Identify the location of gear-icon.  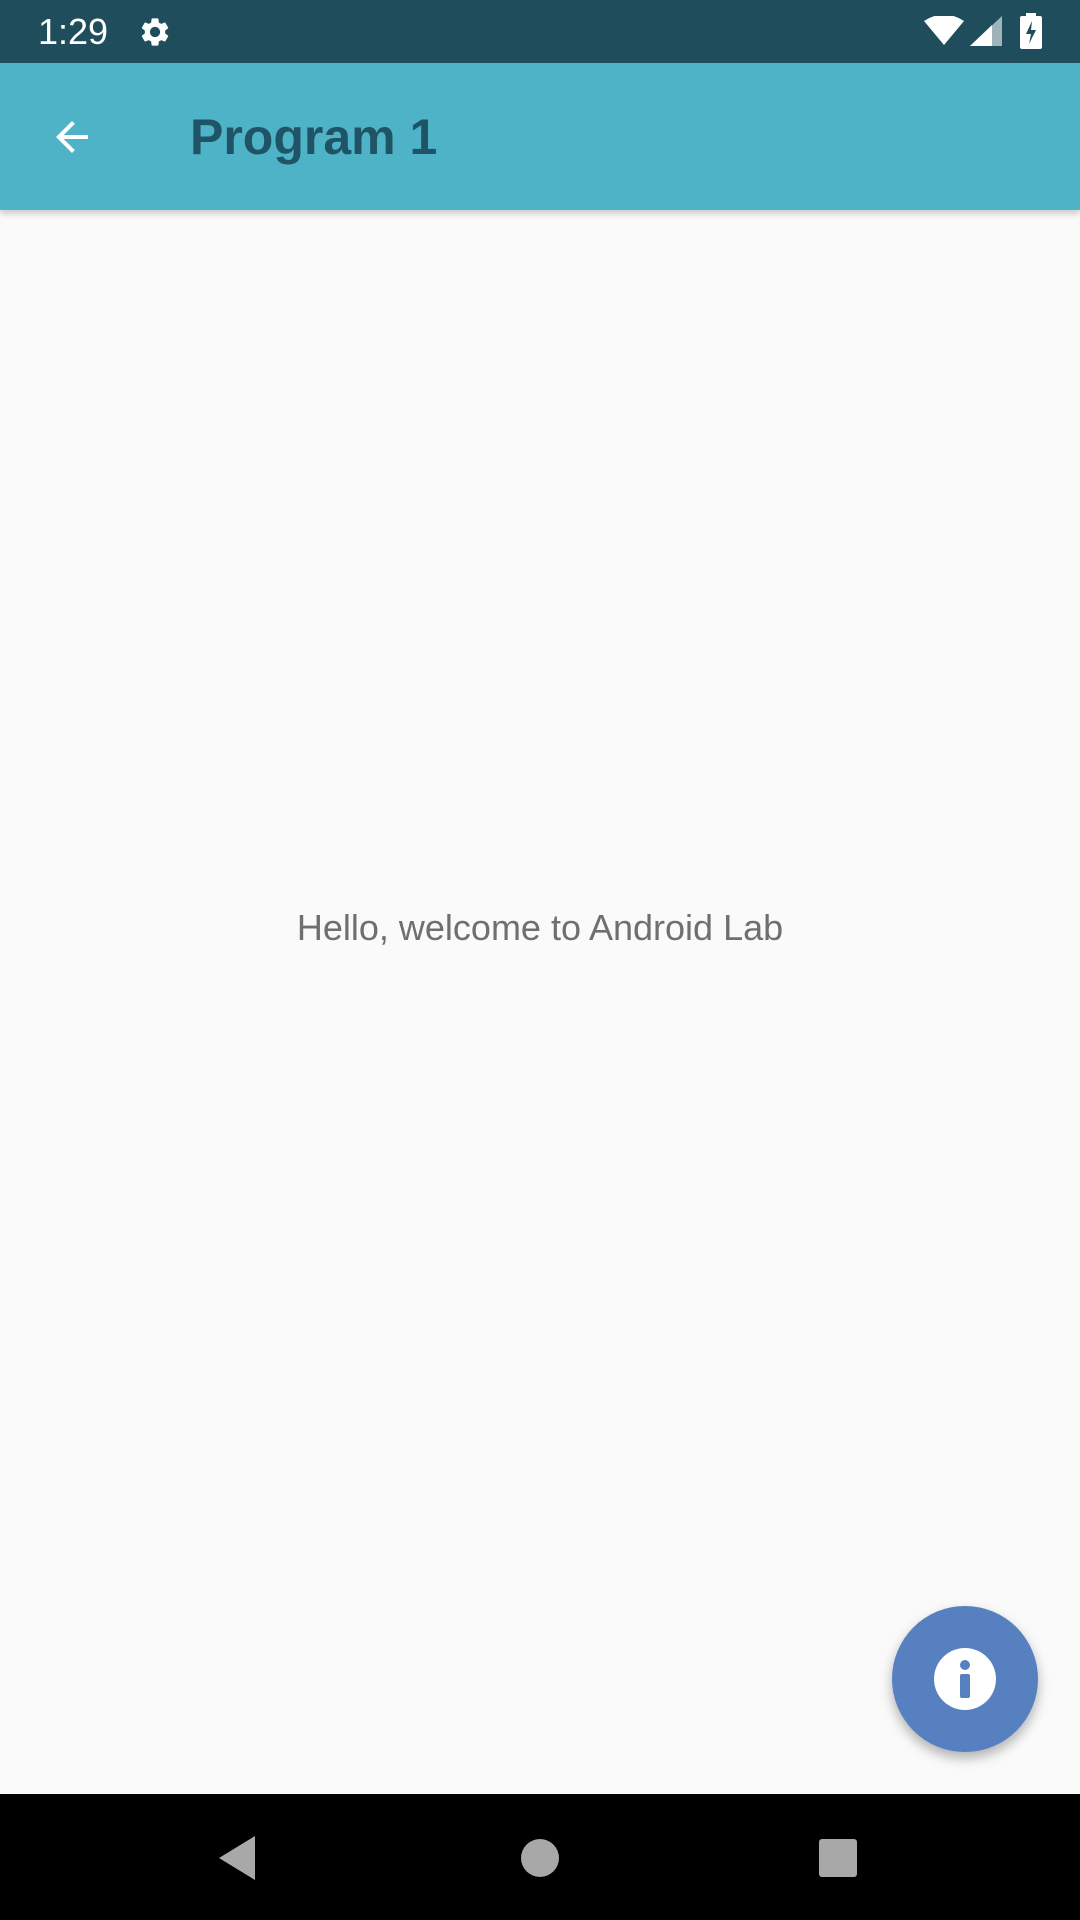
(155, 32).